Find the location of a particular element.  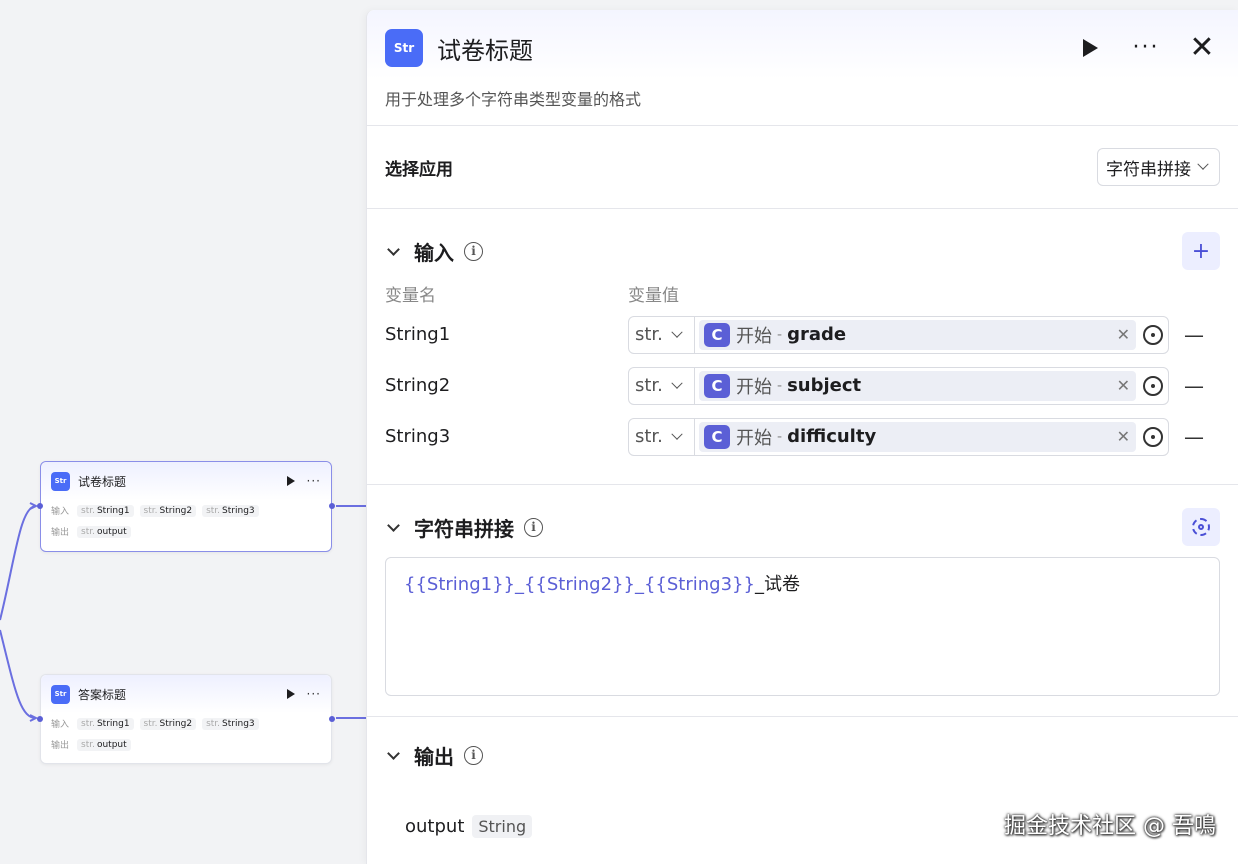

variable-reference-tag: C 开始 - grade ✕ is located at coordinates (917, 334).